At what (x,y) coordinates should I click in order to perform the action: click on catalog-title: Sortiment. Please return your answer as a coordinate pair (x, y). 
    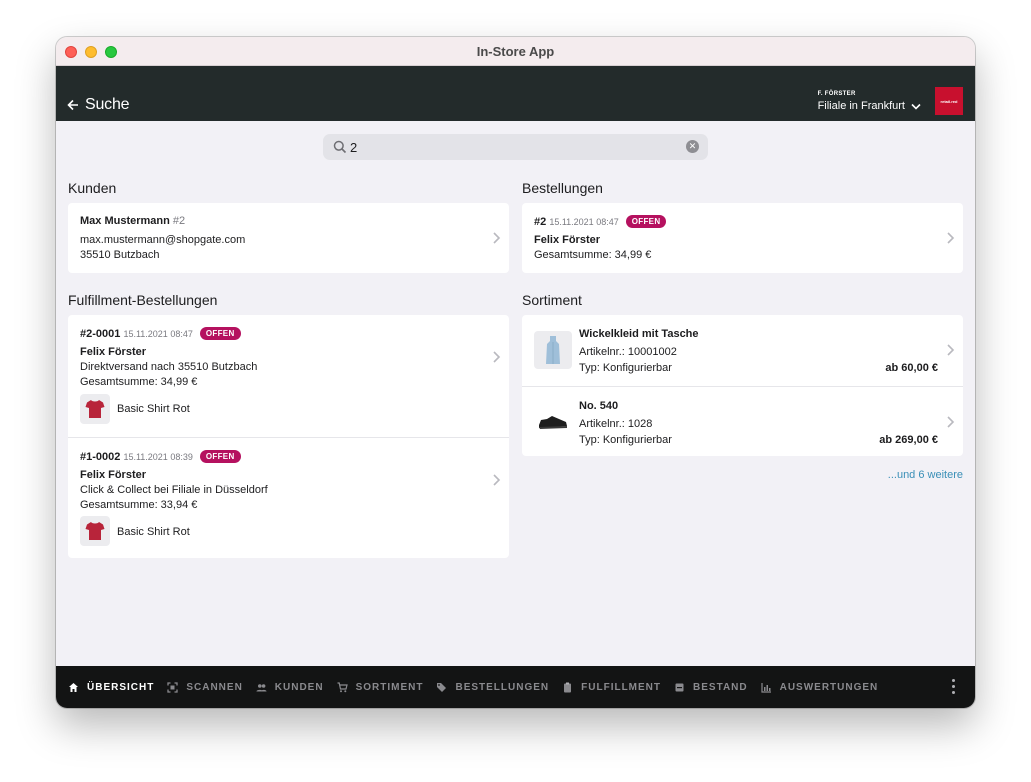
    Looking at the image, I should click on (552, 300).